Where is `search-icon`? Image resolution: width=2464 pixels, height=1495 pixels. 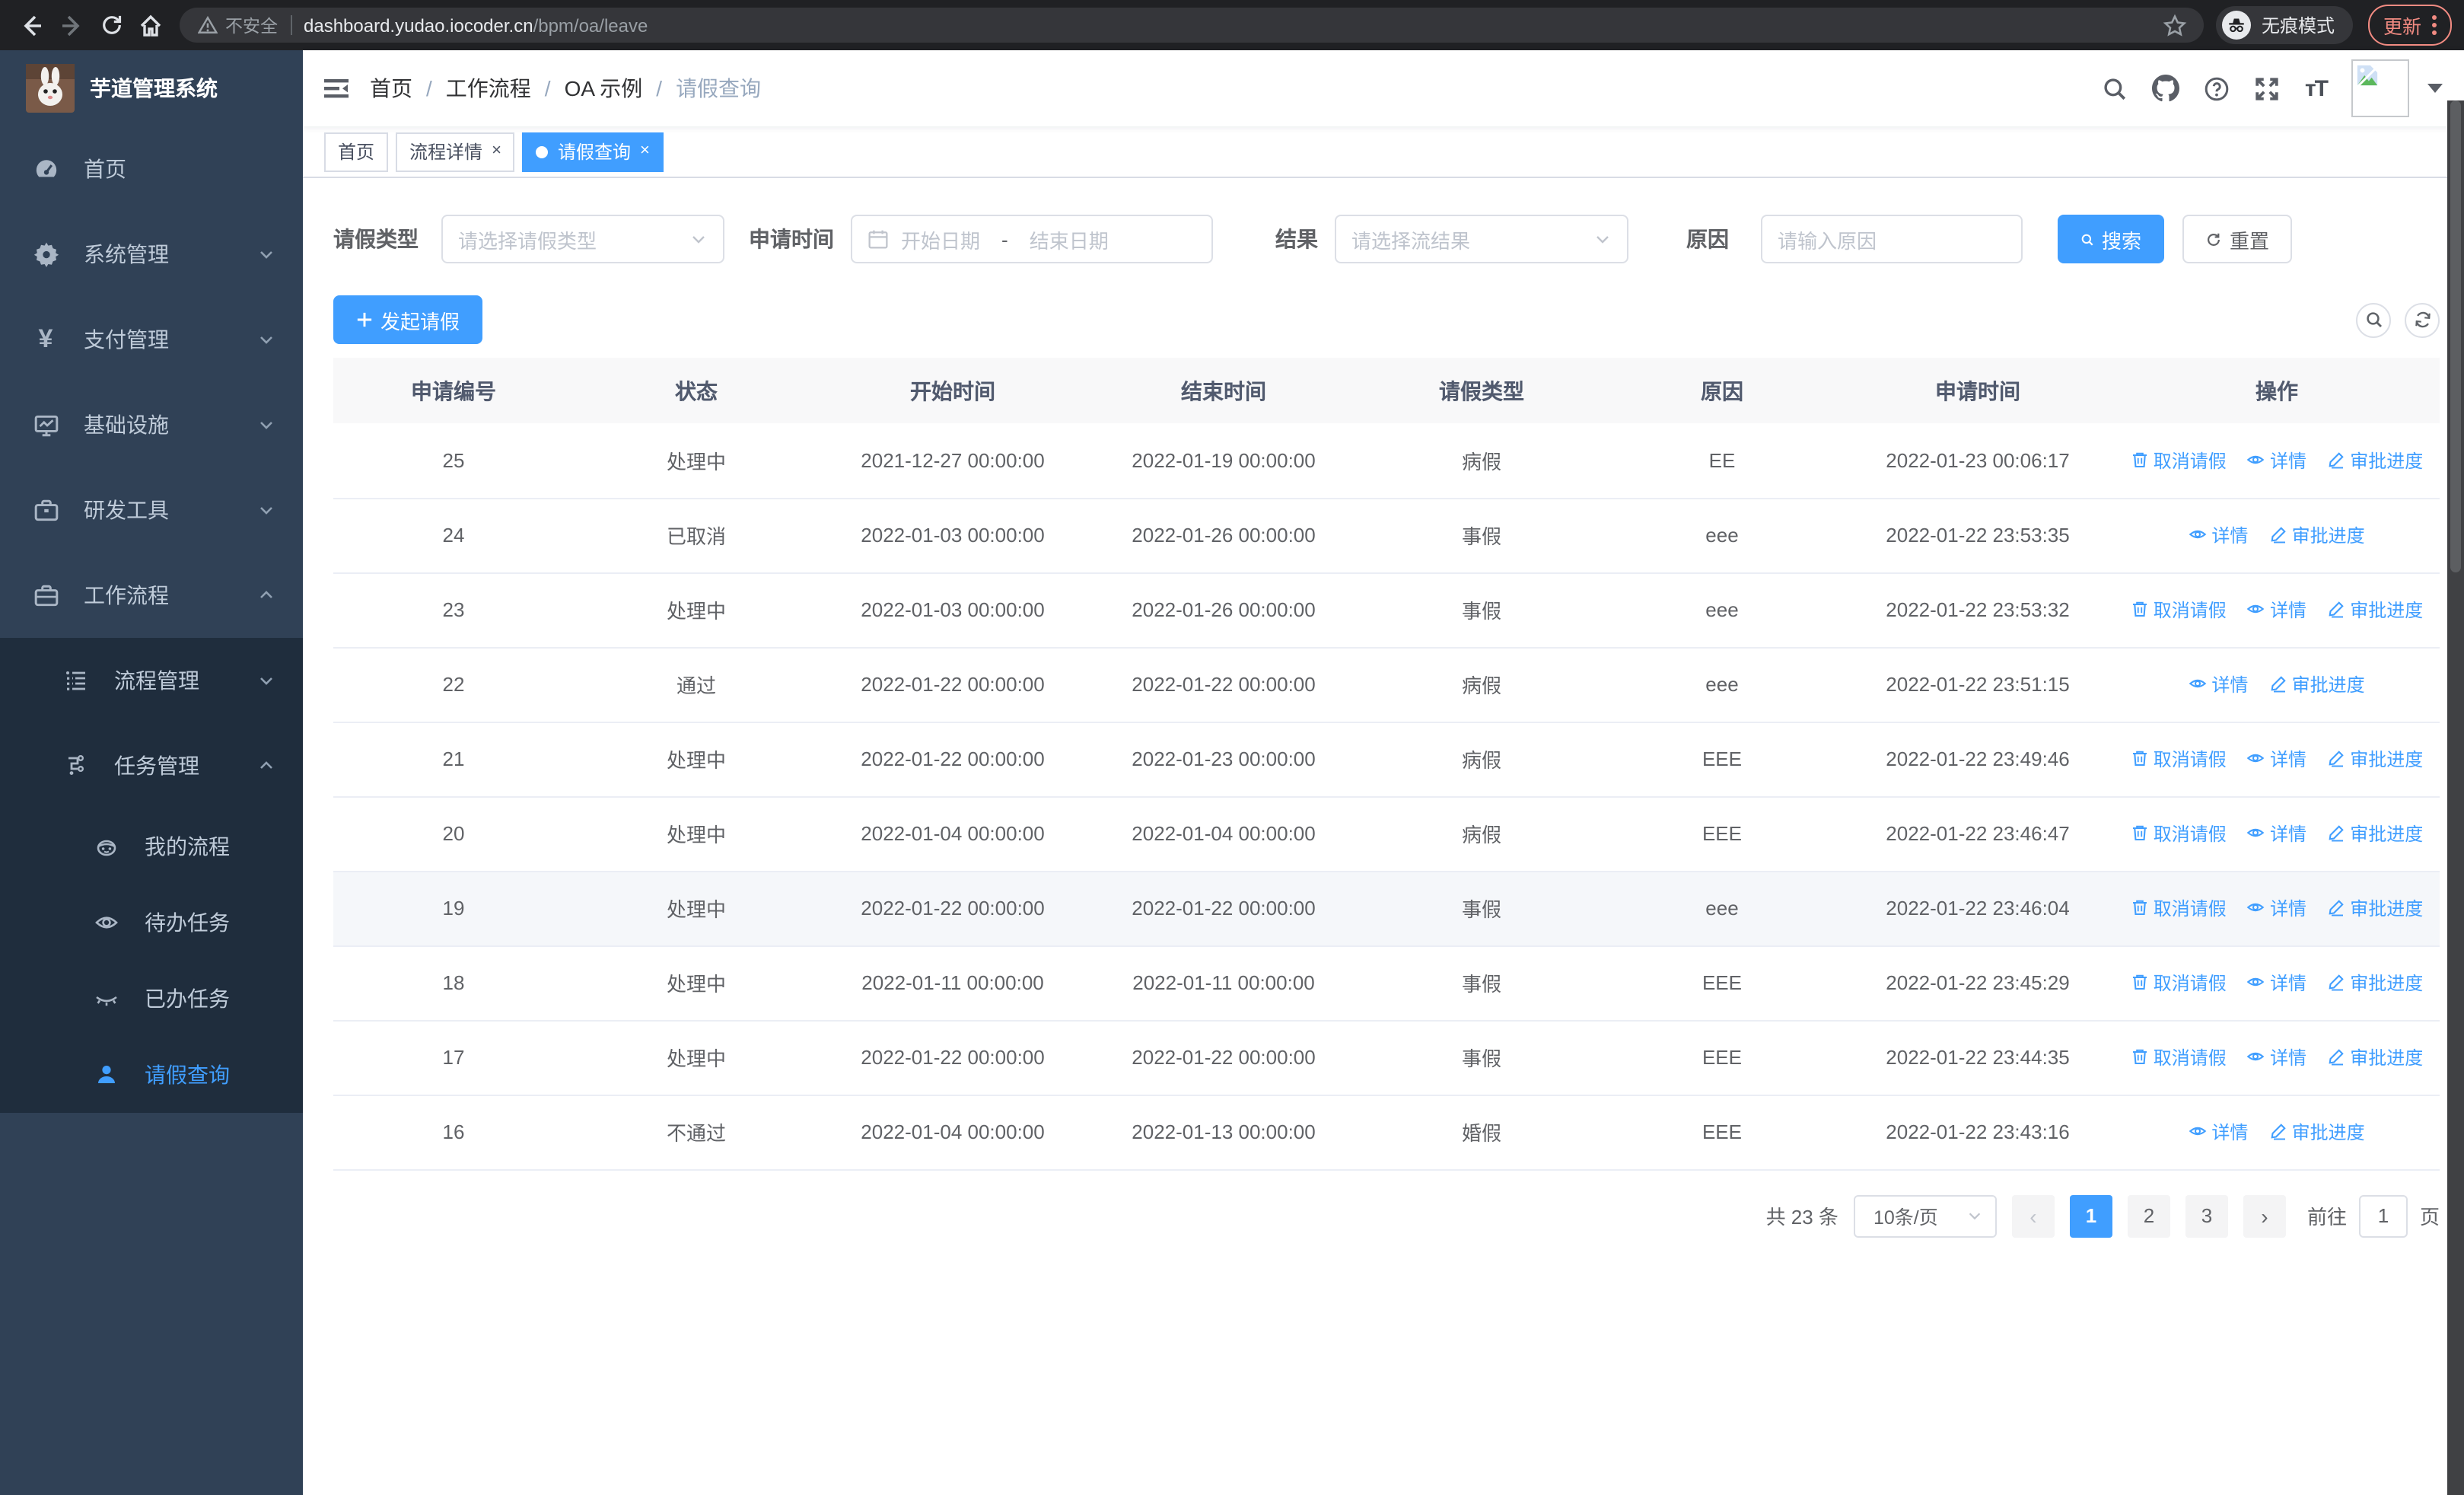
search-icon is located at coordinates (2115, 88).